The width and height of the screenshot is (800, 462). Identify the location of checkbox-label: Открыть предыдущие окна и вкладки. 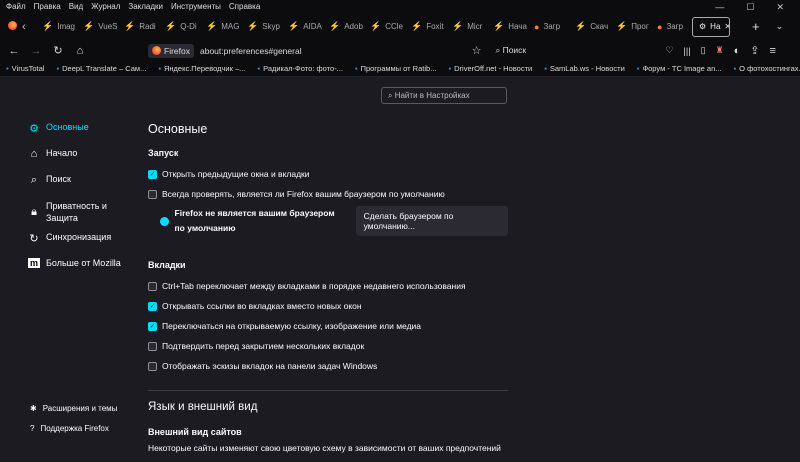
(236, 174).